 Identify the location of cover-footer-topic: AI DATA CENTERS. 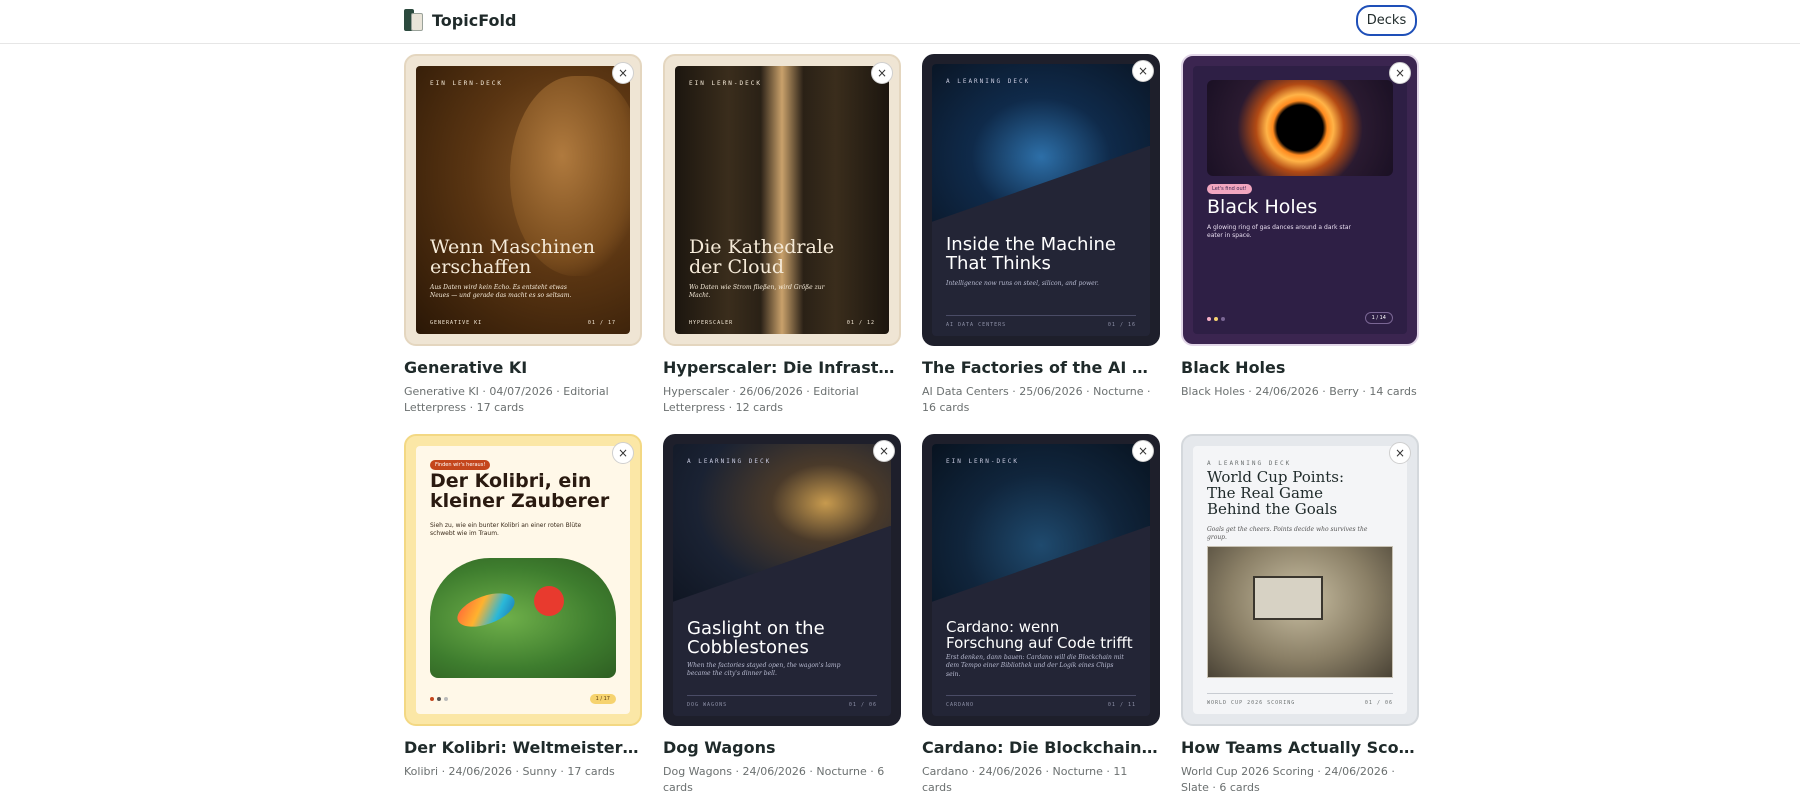
(976, 325).